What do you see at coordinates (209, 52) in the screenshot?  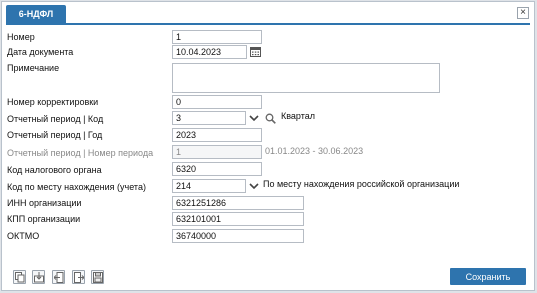 I see `doc-date-input: 10.04.2023` at bounding box center [209, 52].